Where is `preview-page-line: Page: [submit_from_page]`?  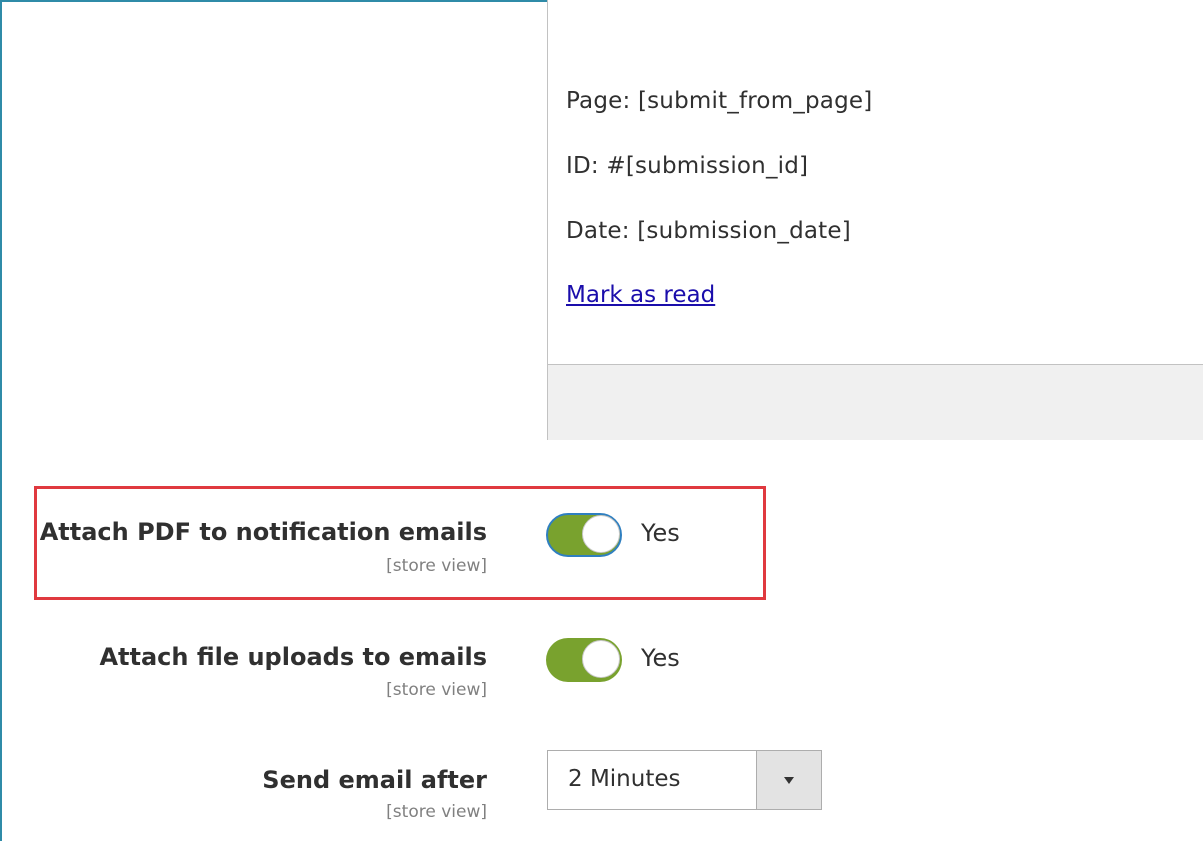
preview-page-line: Page: [submit_from_page] is located at coordinates (719, 101).